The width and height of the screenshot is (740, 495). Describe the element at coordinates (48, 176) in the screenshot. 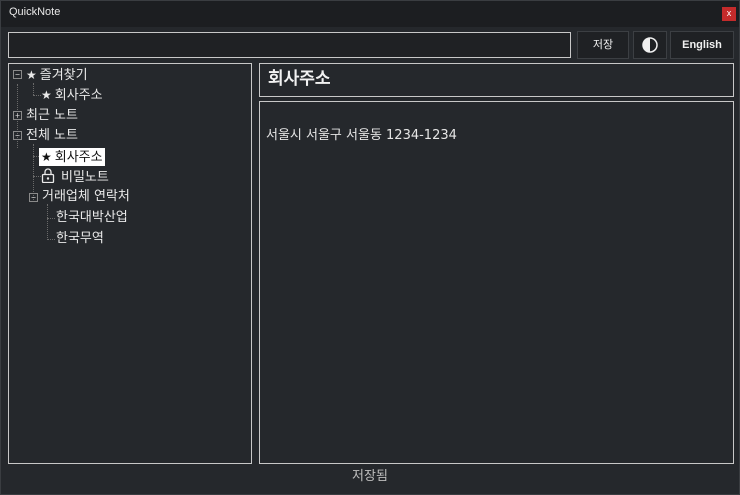

I see `lock-icon` at that location.